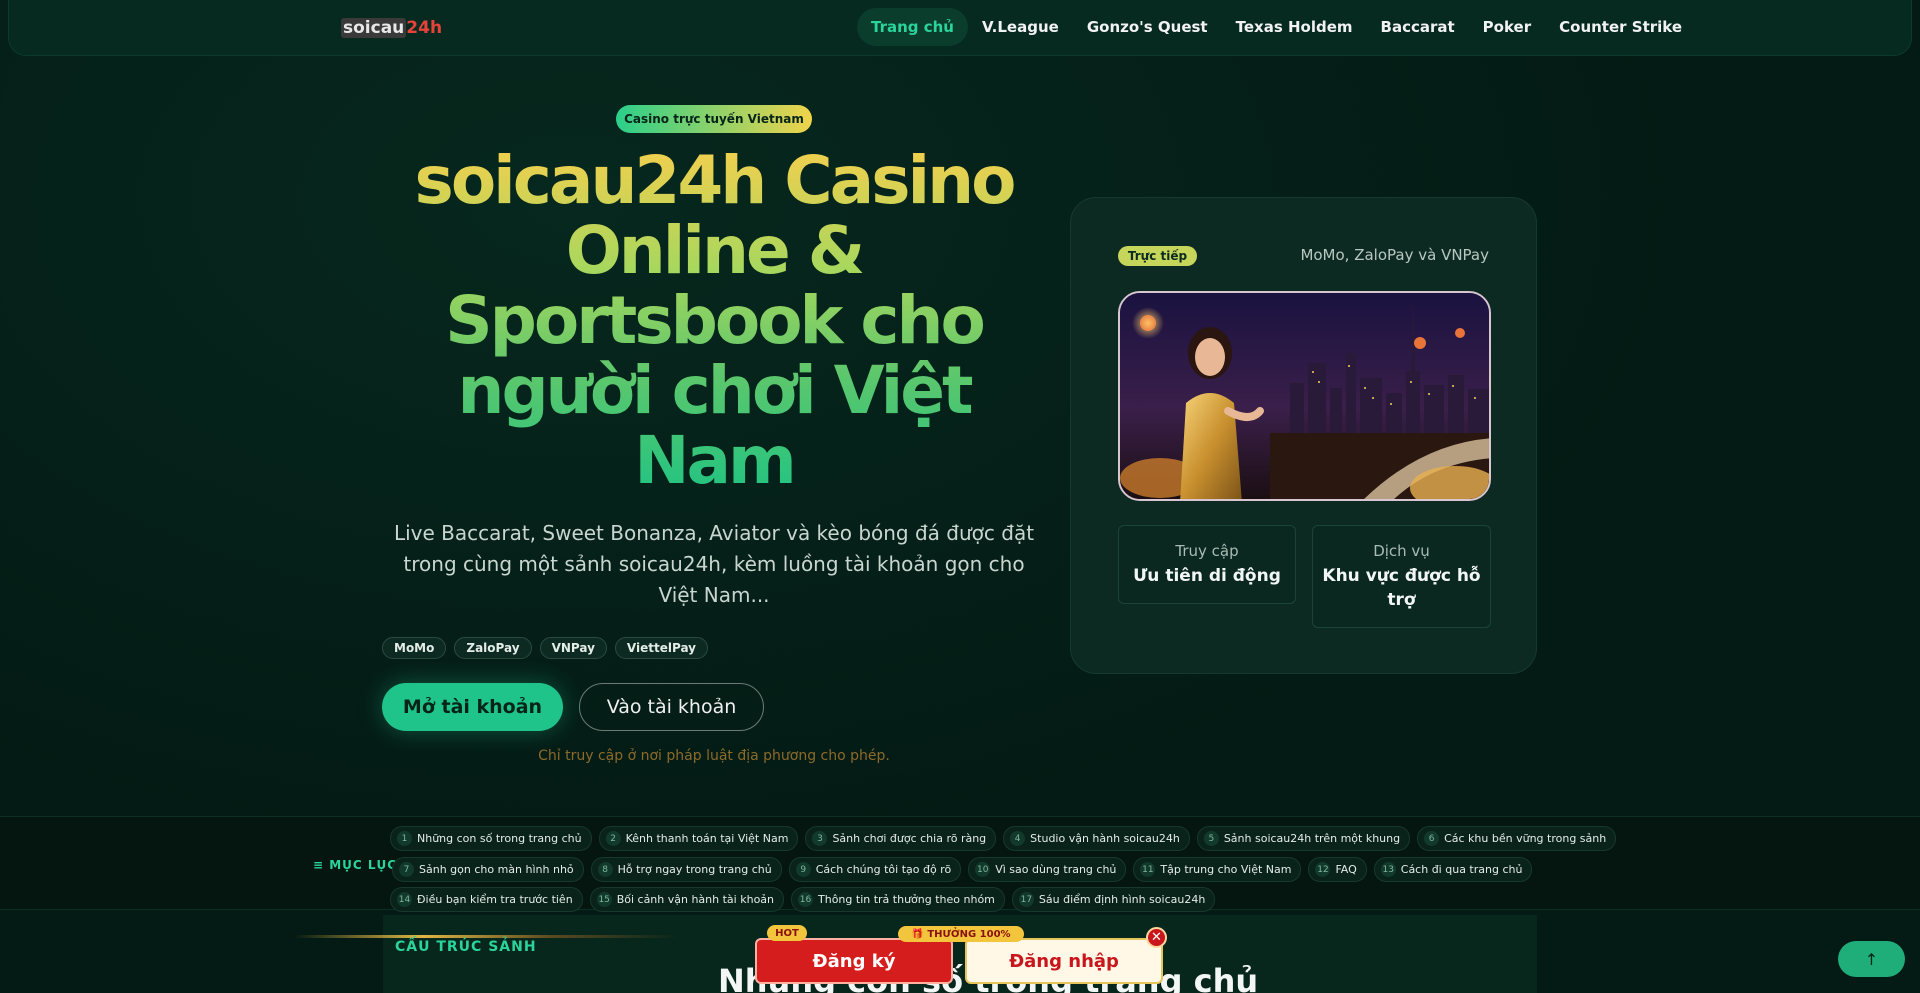  Describe the element at coordinates (1147, 27) in the screenshot. I see `nav-link-gonzos-quest: Gonzo's Quest` at that location.